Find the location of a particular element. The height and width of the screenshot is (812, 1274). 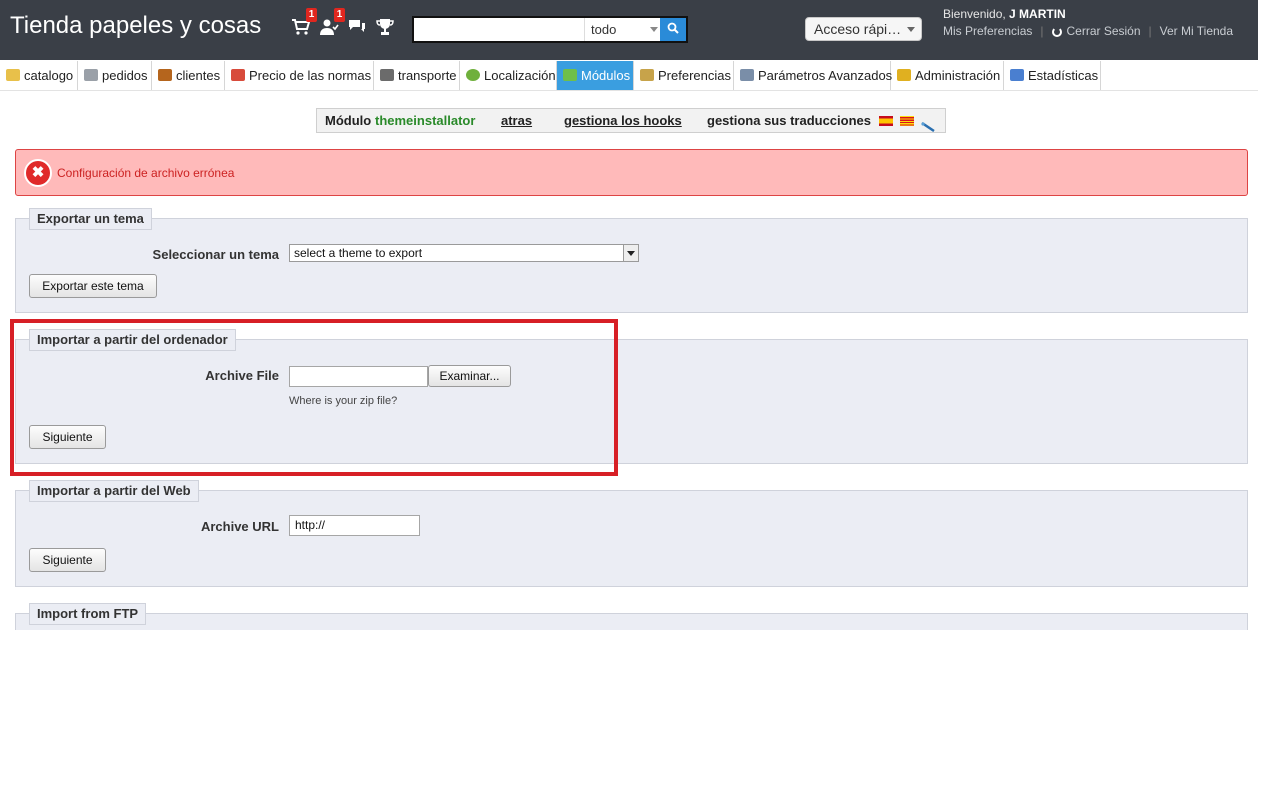

tab-transporte: transporte is located at coordinates (417, 75).